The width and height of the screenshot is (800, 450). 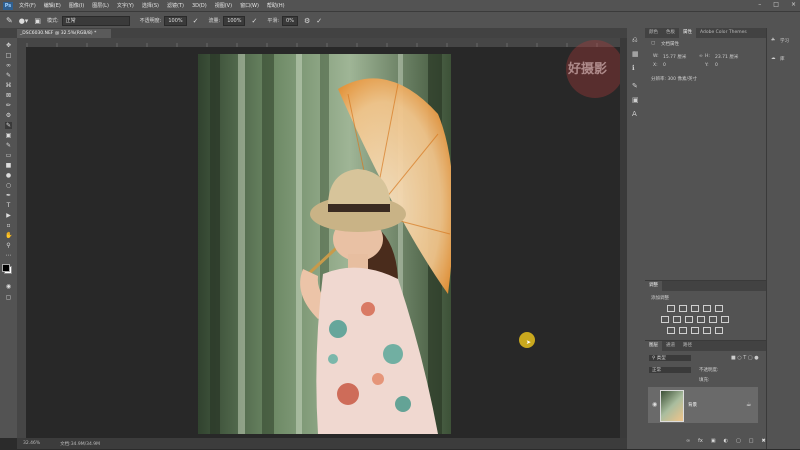 What do you see at coordinates (793, 4) in the screenshot?
I see `close-icon: ×` at bounding box center [793, 4].